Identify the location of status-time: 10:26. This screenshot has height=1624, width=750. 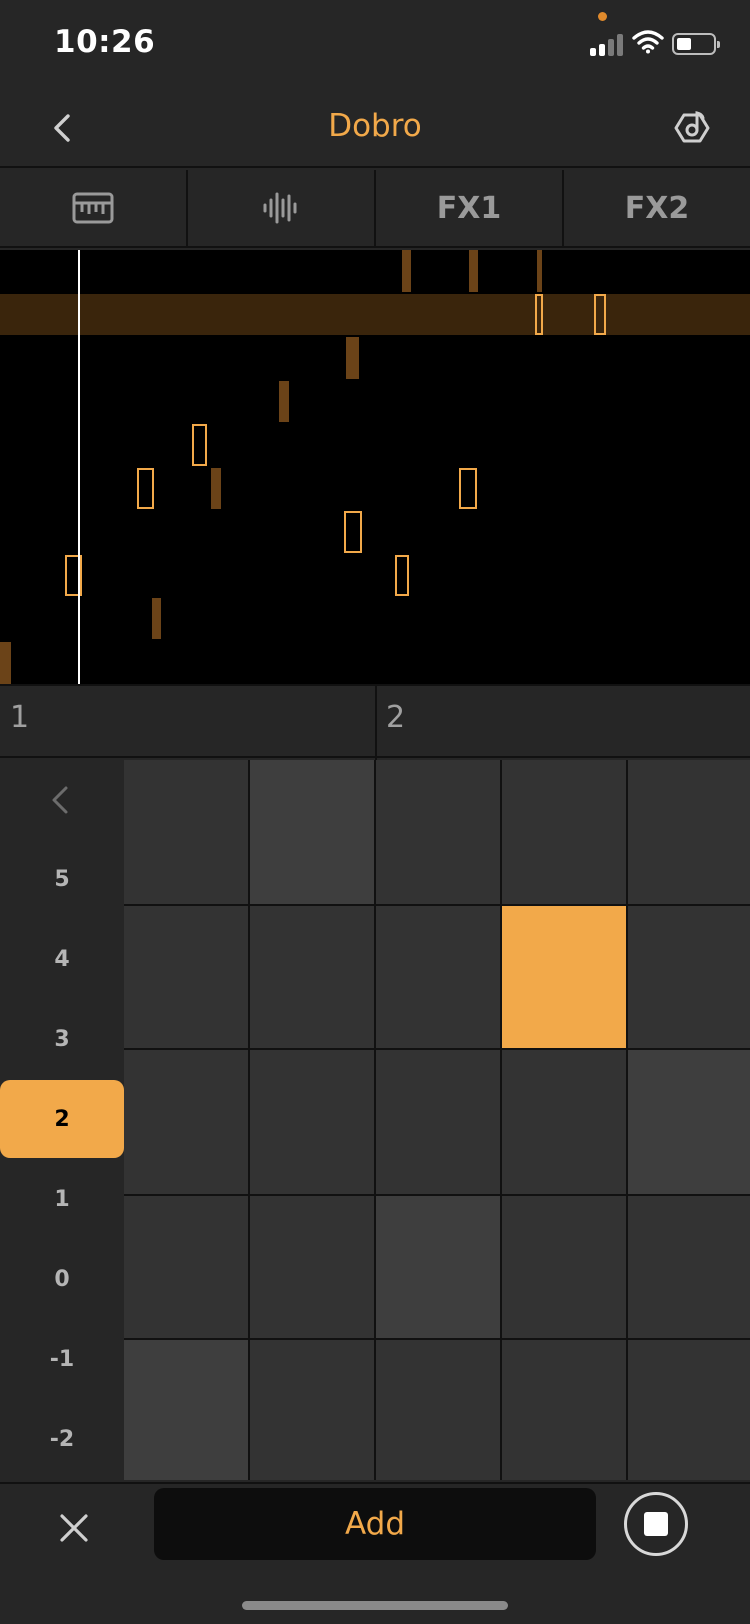
(105, 42).